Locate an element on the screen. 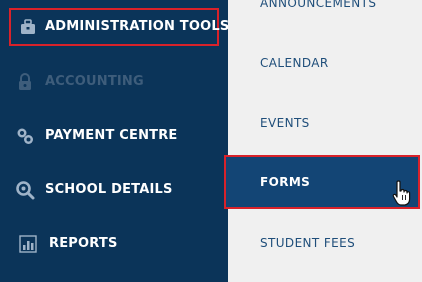  sidebar-item-accounting: ACCOUNTING is located at coordinates (114, 82).